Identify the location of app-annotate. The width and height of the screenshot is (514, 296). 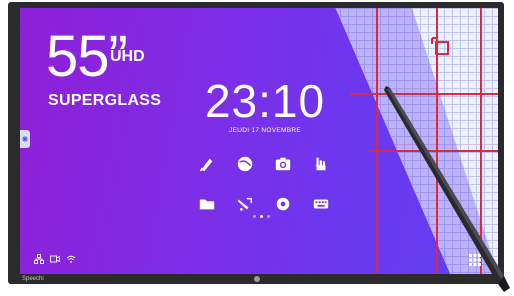
(245, 204).